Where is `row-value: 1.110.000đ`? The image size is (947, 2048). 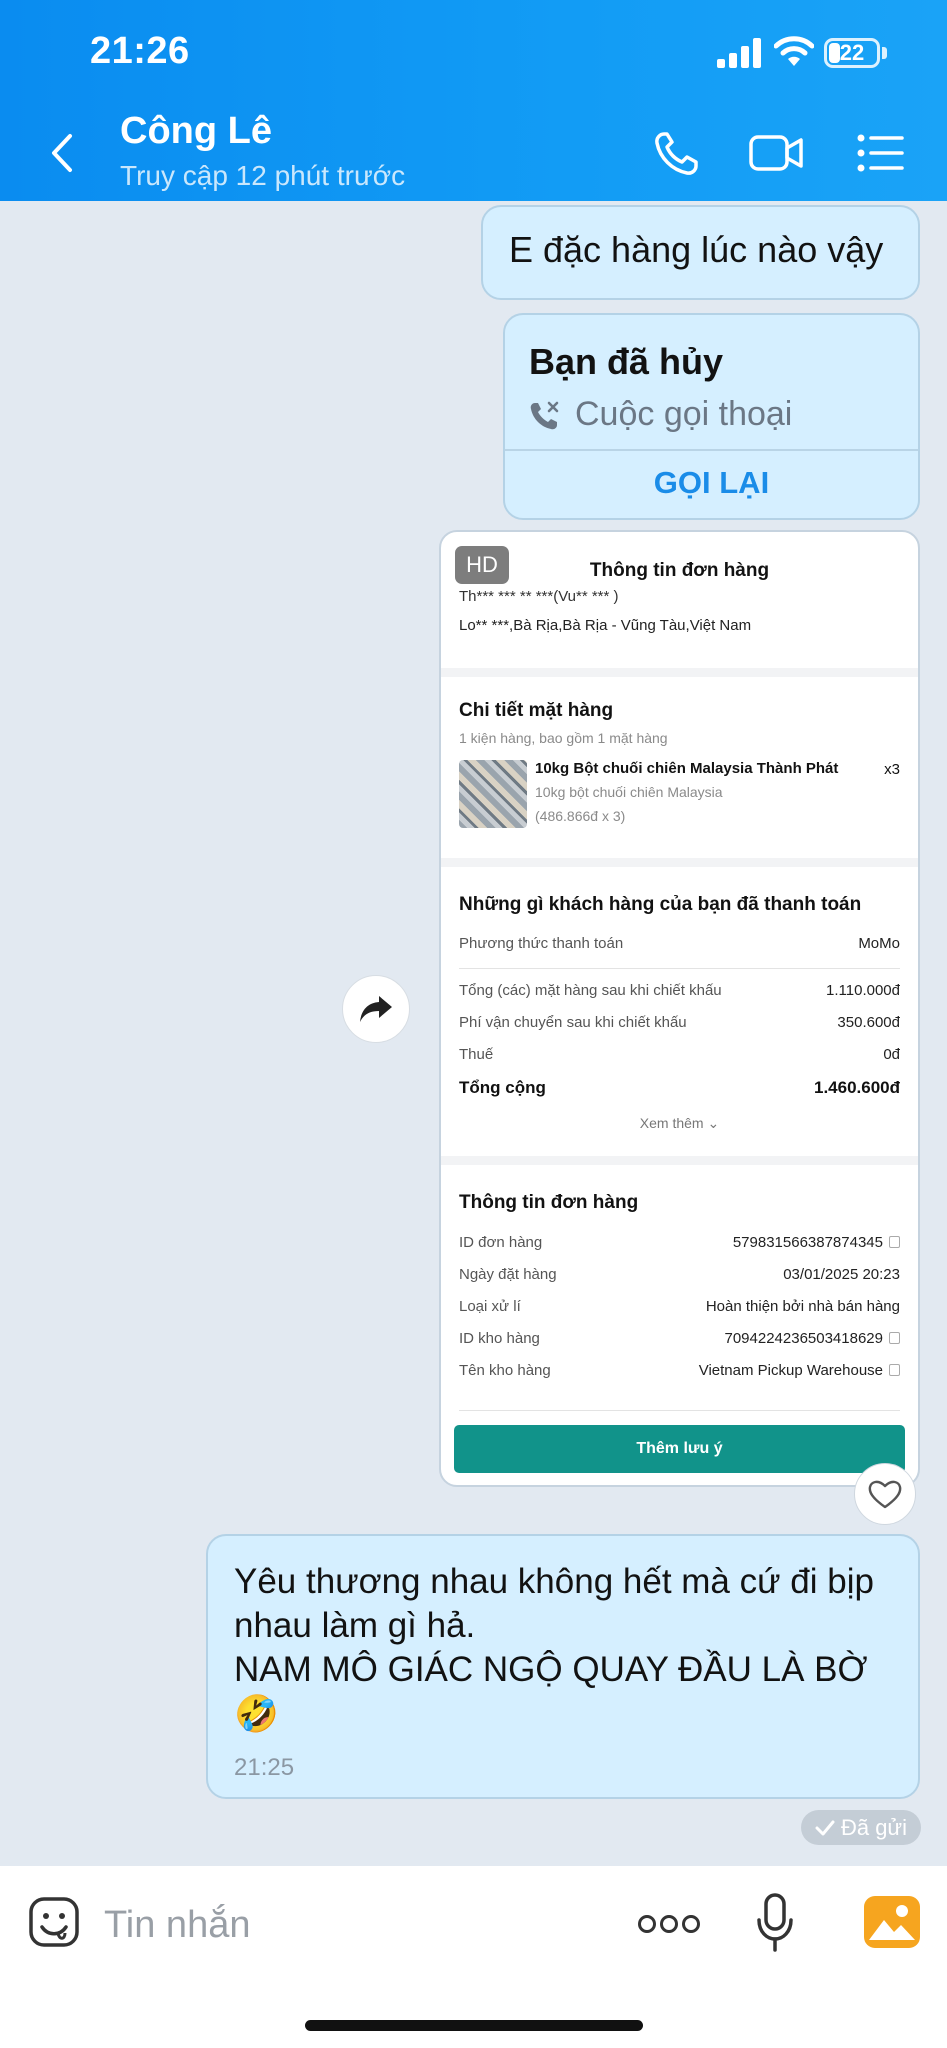
row-value: 1.110.000đ is located at coordinates (863, 990).